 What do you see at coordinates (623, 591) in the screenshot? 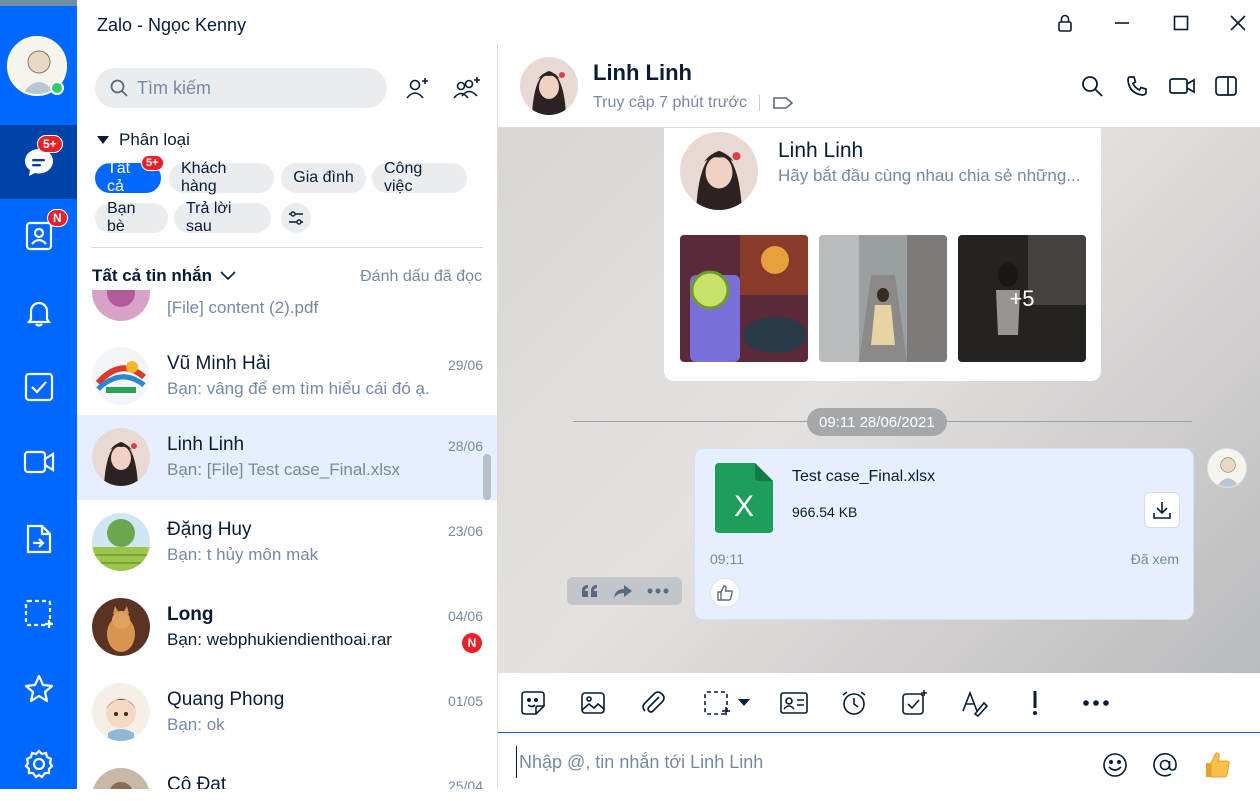
I see `forward-icon` at bounding box center [623, 591].